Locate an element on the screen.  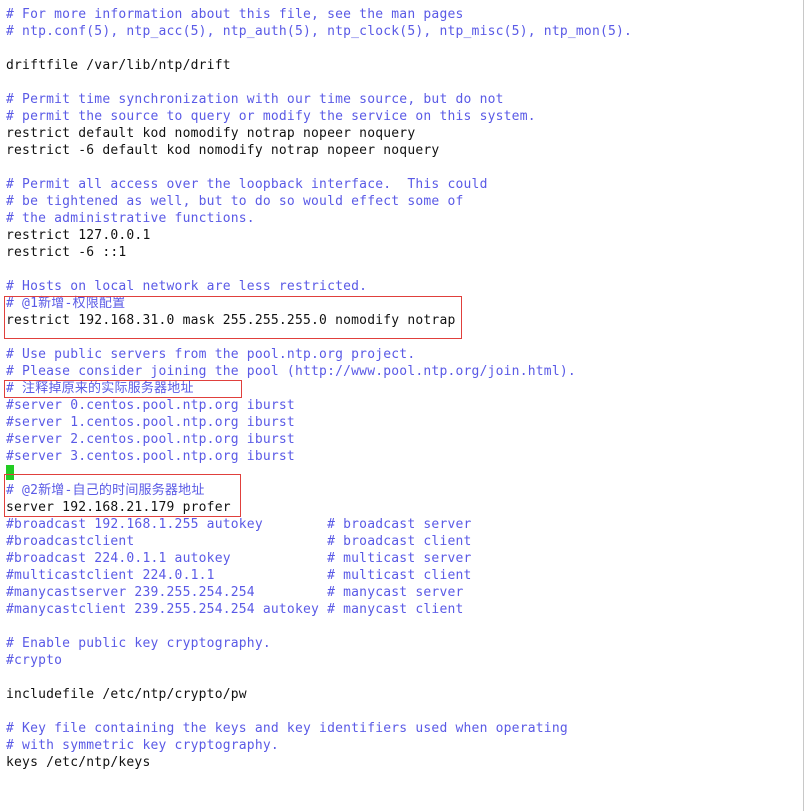
comment-line: #server 1.centos.pool.ntp.org iburst is located at coordinates (319, 422).